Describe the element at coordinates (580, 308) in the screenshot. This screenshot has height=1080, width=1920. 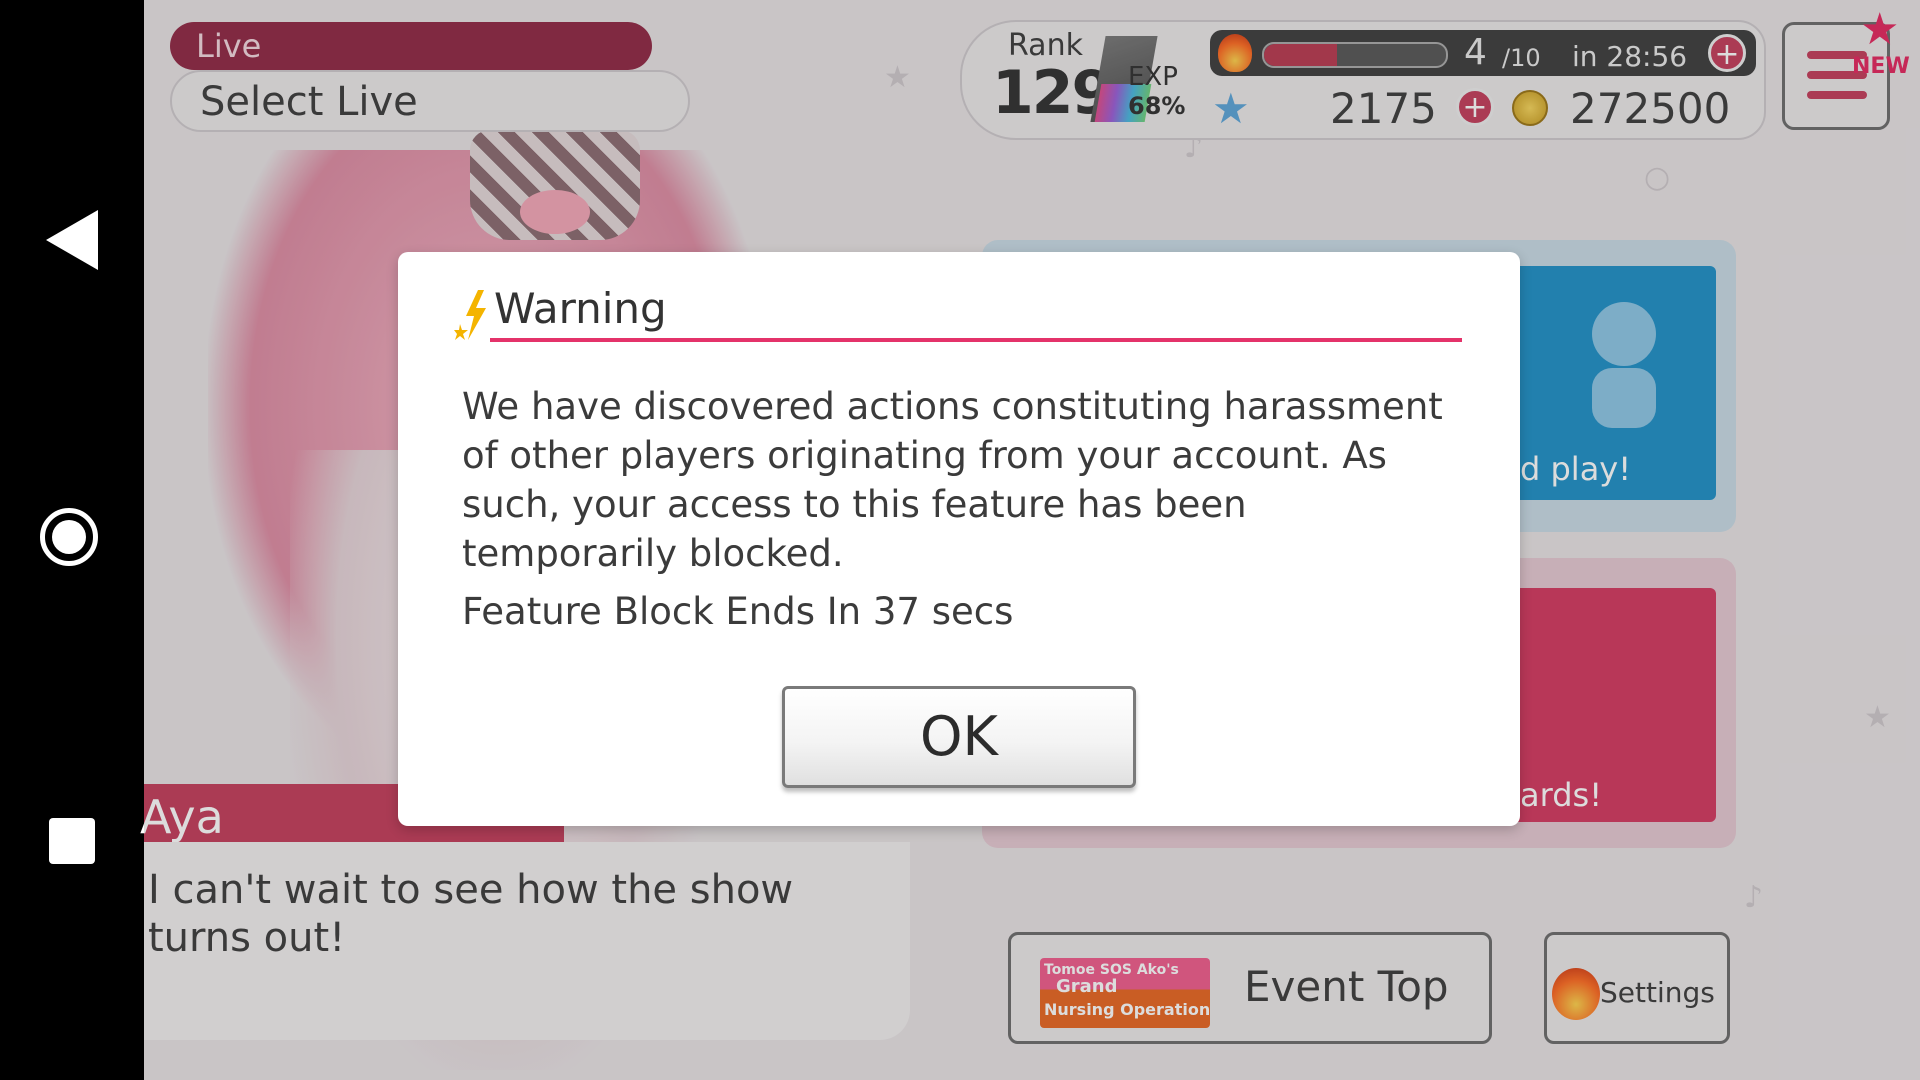
I see `dialog-title: Warning` at that location.